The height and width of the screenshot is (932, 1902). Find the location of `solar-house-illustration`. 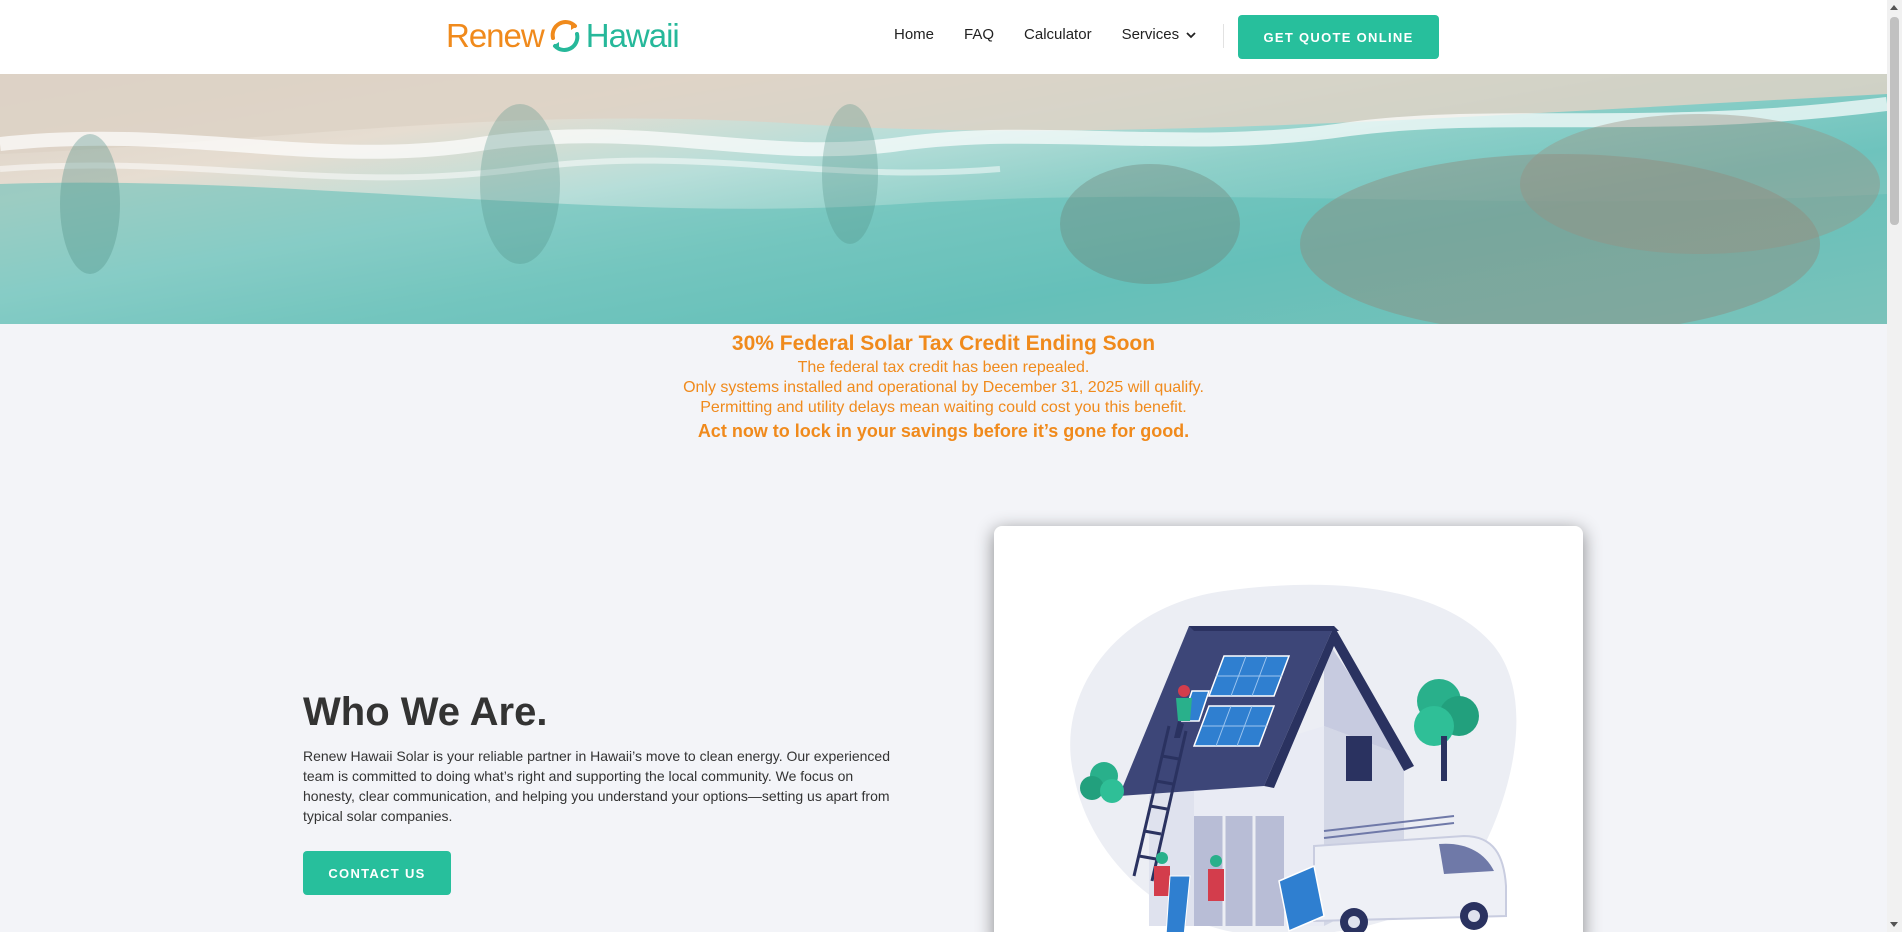

solar-house-illustration is located at coordinates (1293, 758).